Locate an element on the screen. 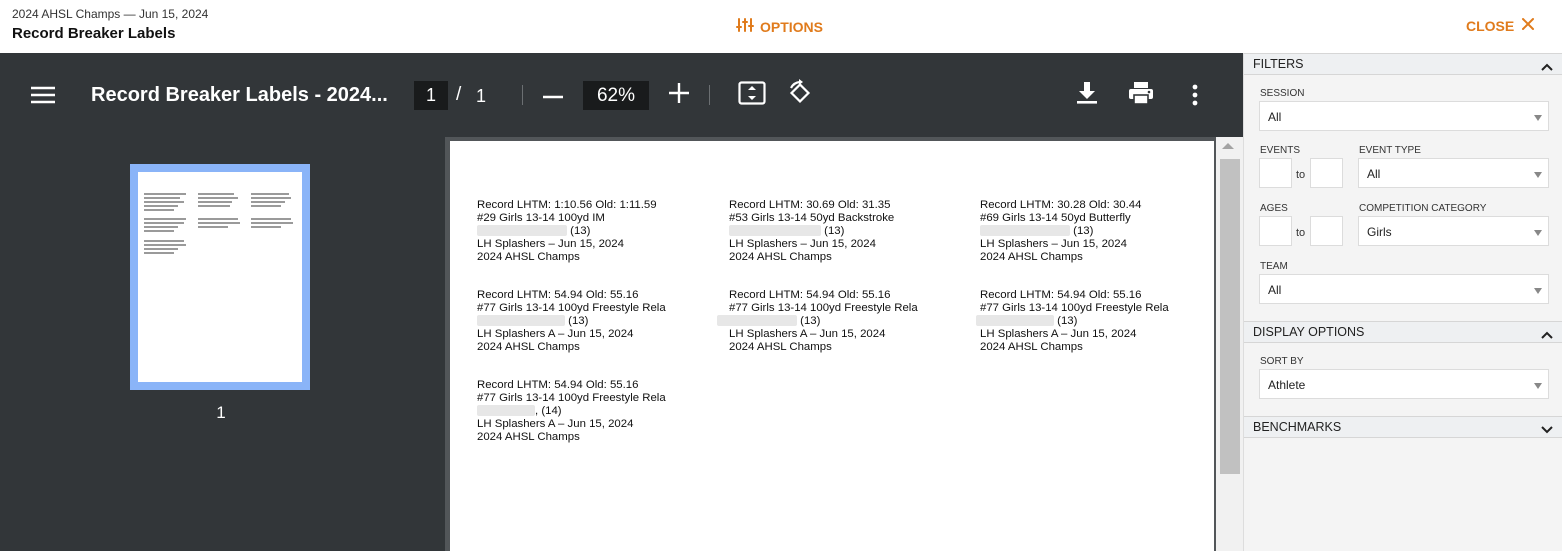 The height and width of the screenshot is (551, 1562). minus-icon is located at coordinates (553, 95).